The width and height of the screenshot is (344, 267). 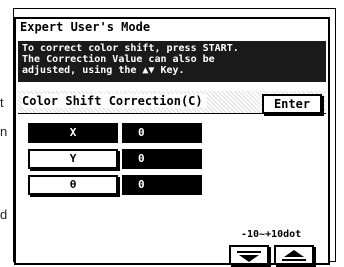 I want to click on x-value: 0, so click(x=162, y=133).